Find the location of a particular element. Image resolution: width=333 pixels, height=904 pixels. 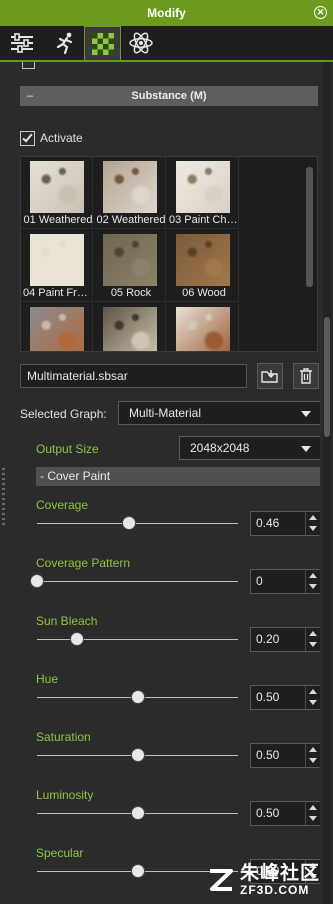

sliders-icon is located at coordinates (21, 43).